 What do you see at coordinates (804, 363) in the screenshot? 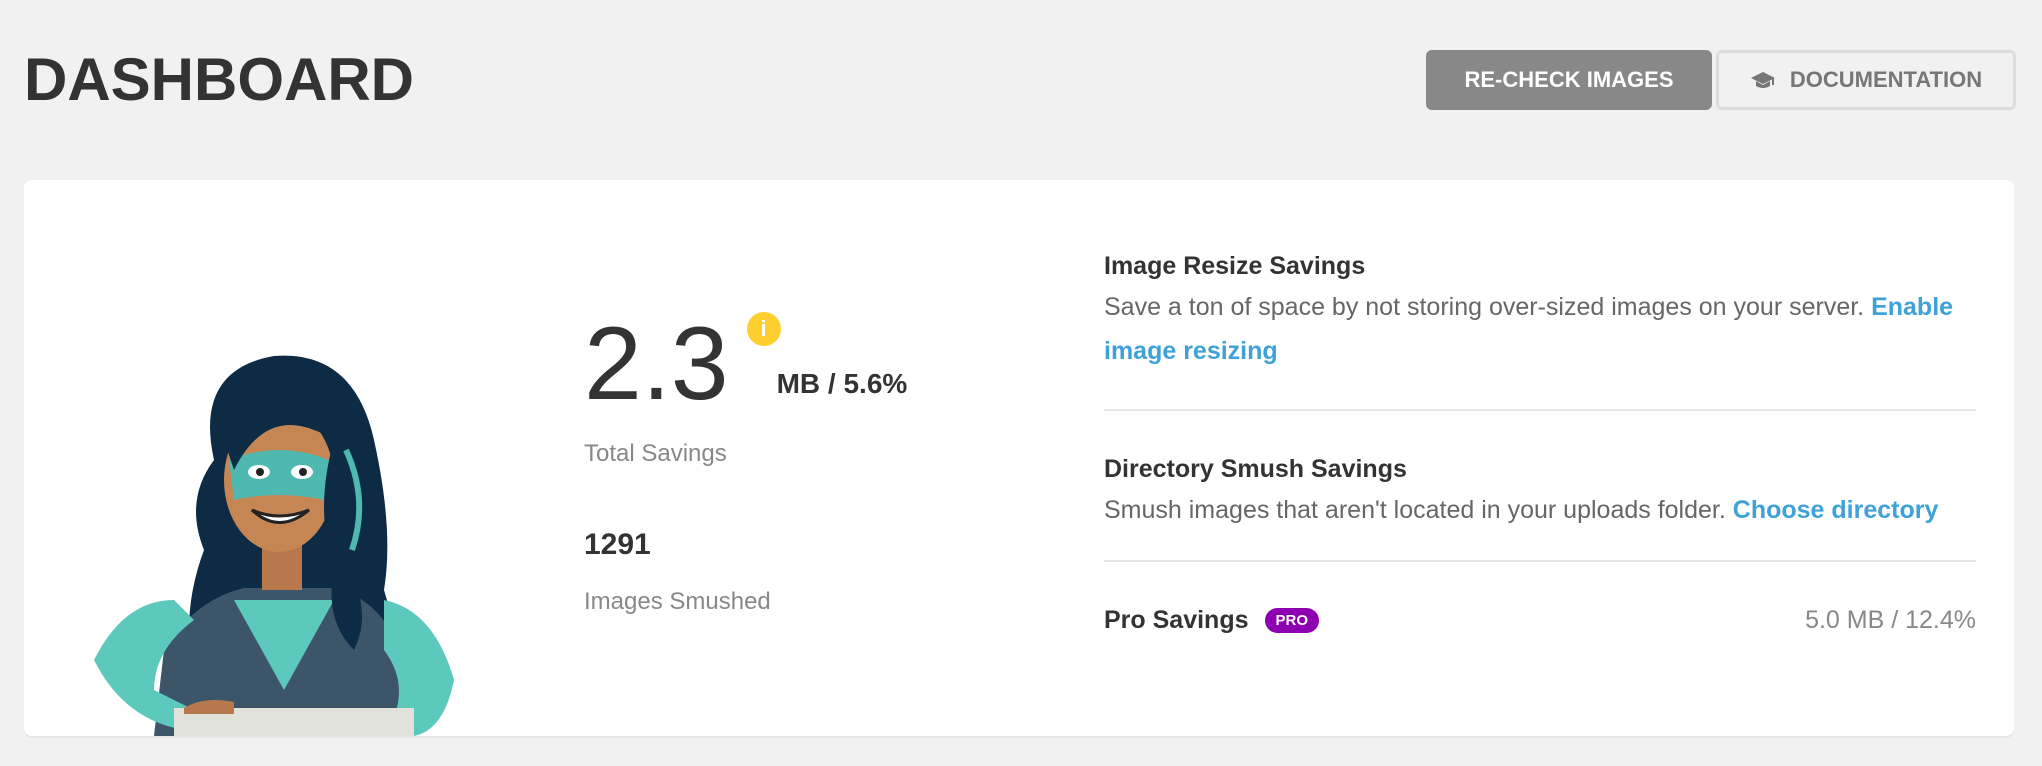
I see `total-savings-row: 2.3 i MB / 5.6%` at bounding box center [804, 363].